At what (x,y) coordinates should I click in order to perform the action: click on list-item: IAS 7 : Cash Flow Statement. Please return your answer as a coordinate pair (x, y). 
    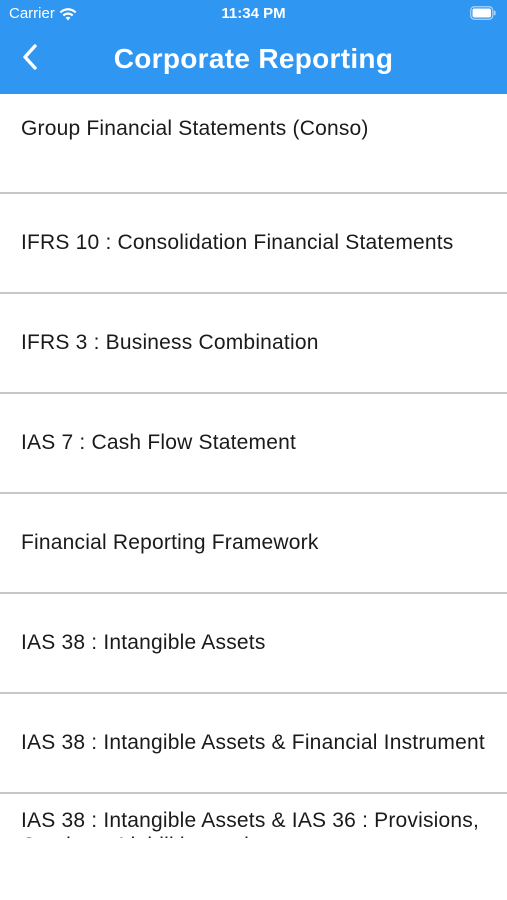
    Looking at the image, I should click on (253, 444).